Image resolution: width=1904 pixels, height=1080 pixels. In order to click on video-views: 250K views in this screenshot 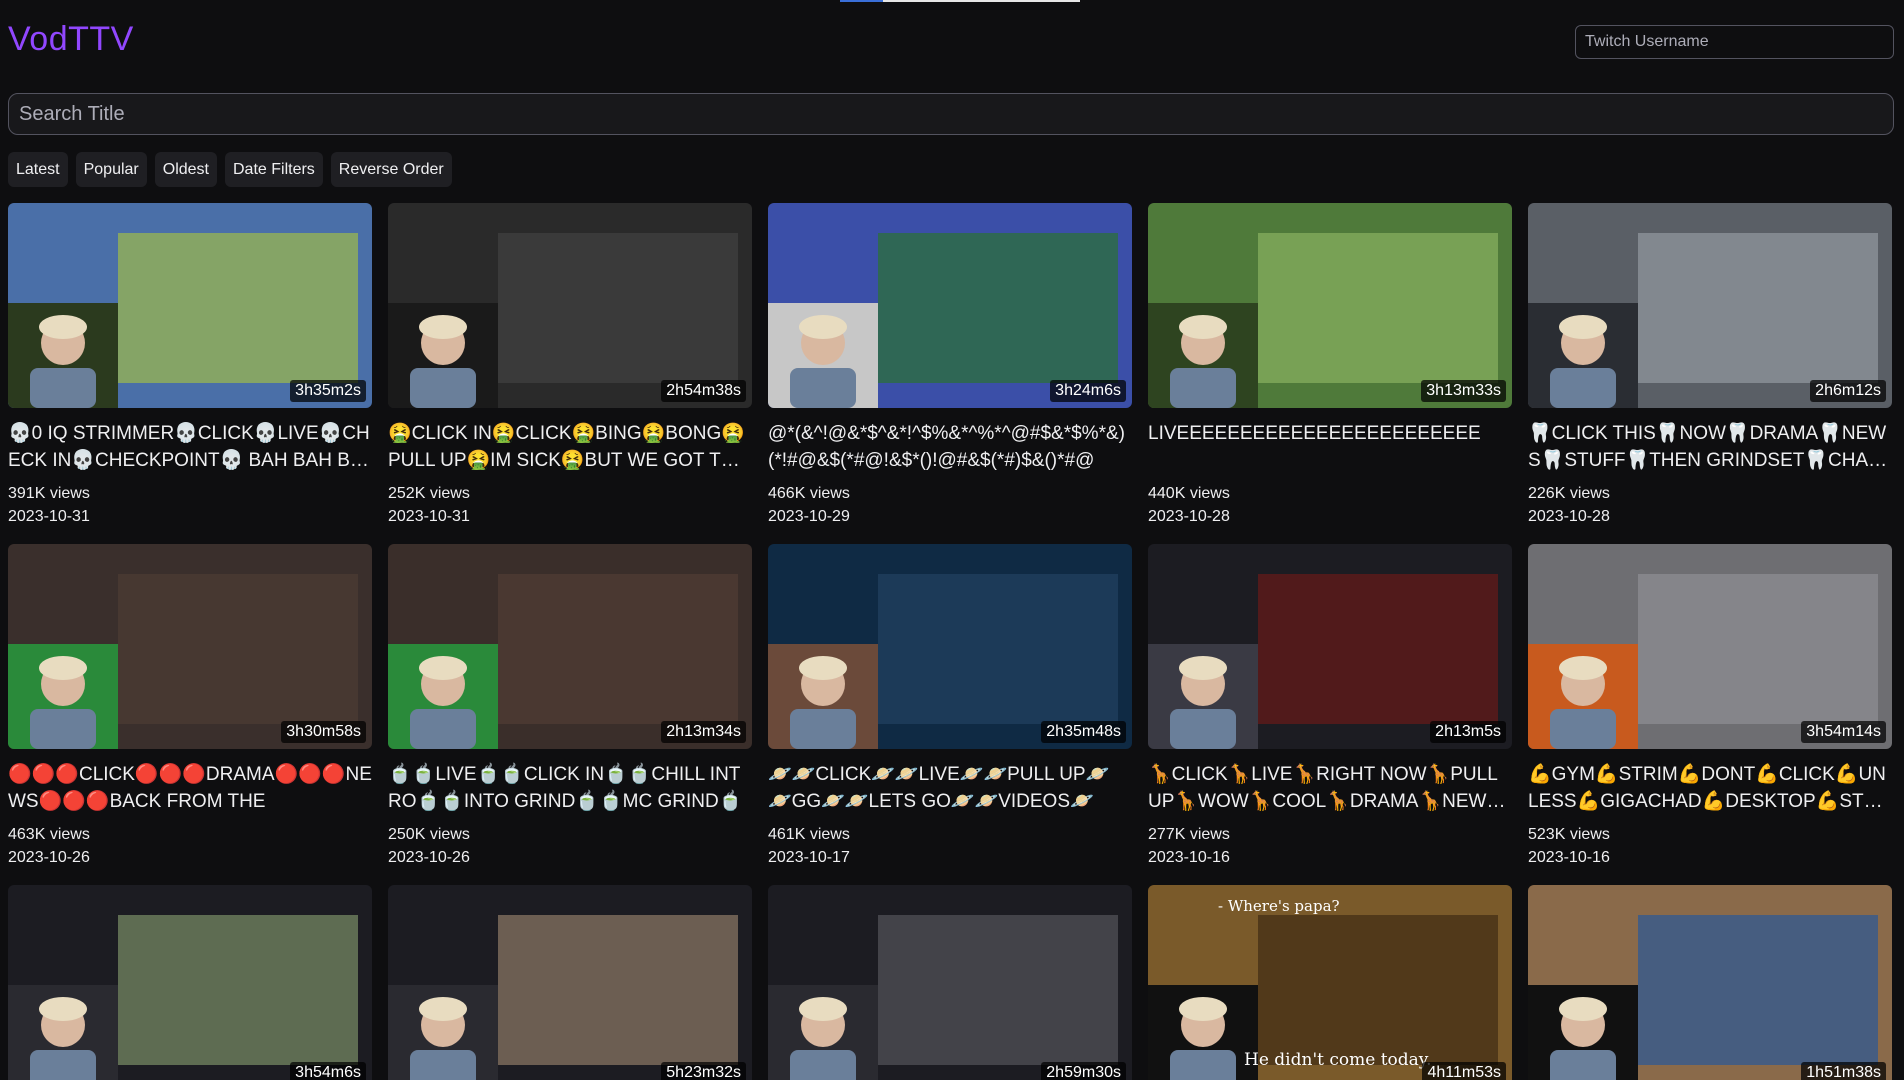, I will do `click(429, 834)`.